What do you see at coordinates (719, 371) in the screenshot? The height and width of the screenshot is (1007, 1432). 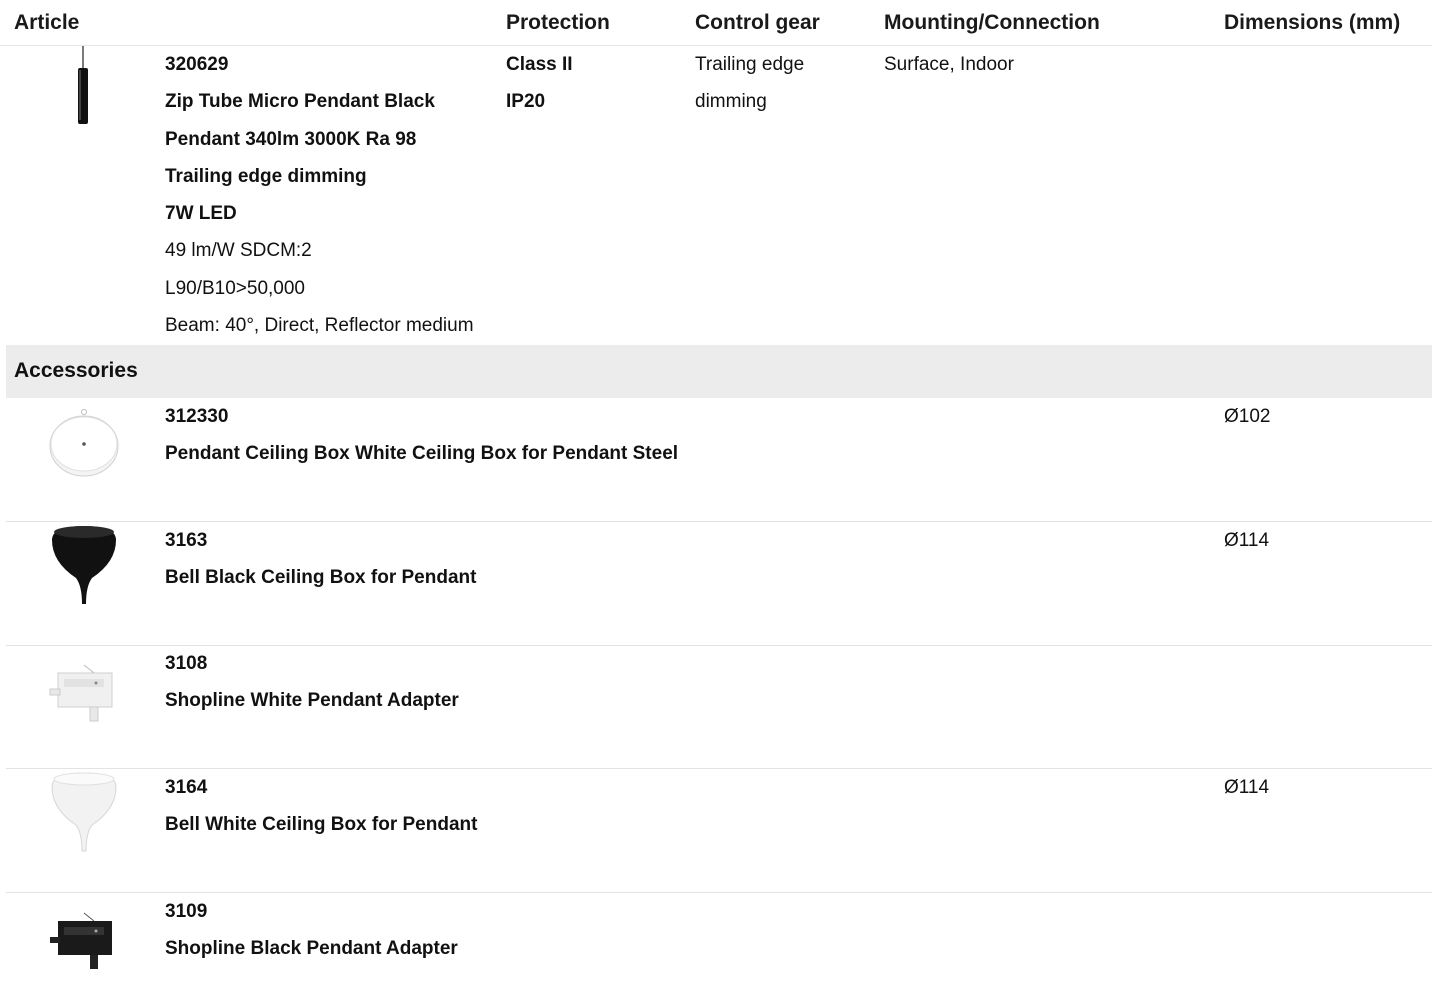 I see `accessories-section-header: Accessories` at bounding box center [719, 371].